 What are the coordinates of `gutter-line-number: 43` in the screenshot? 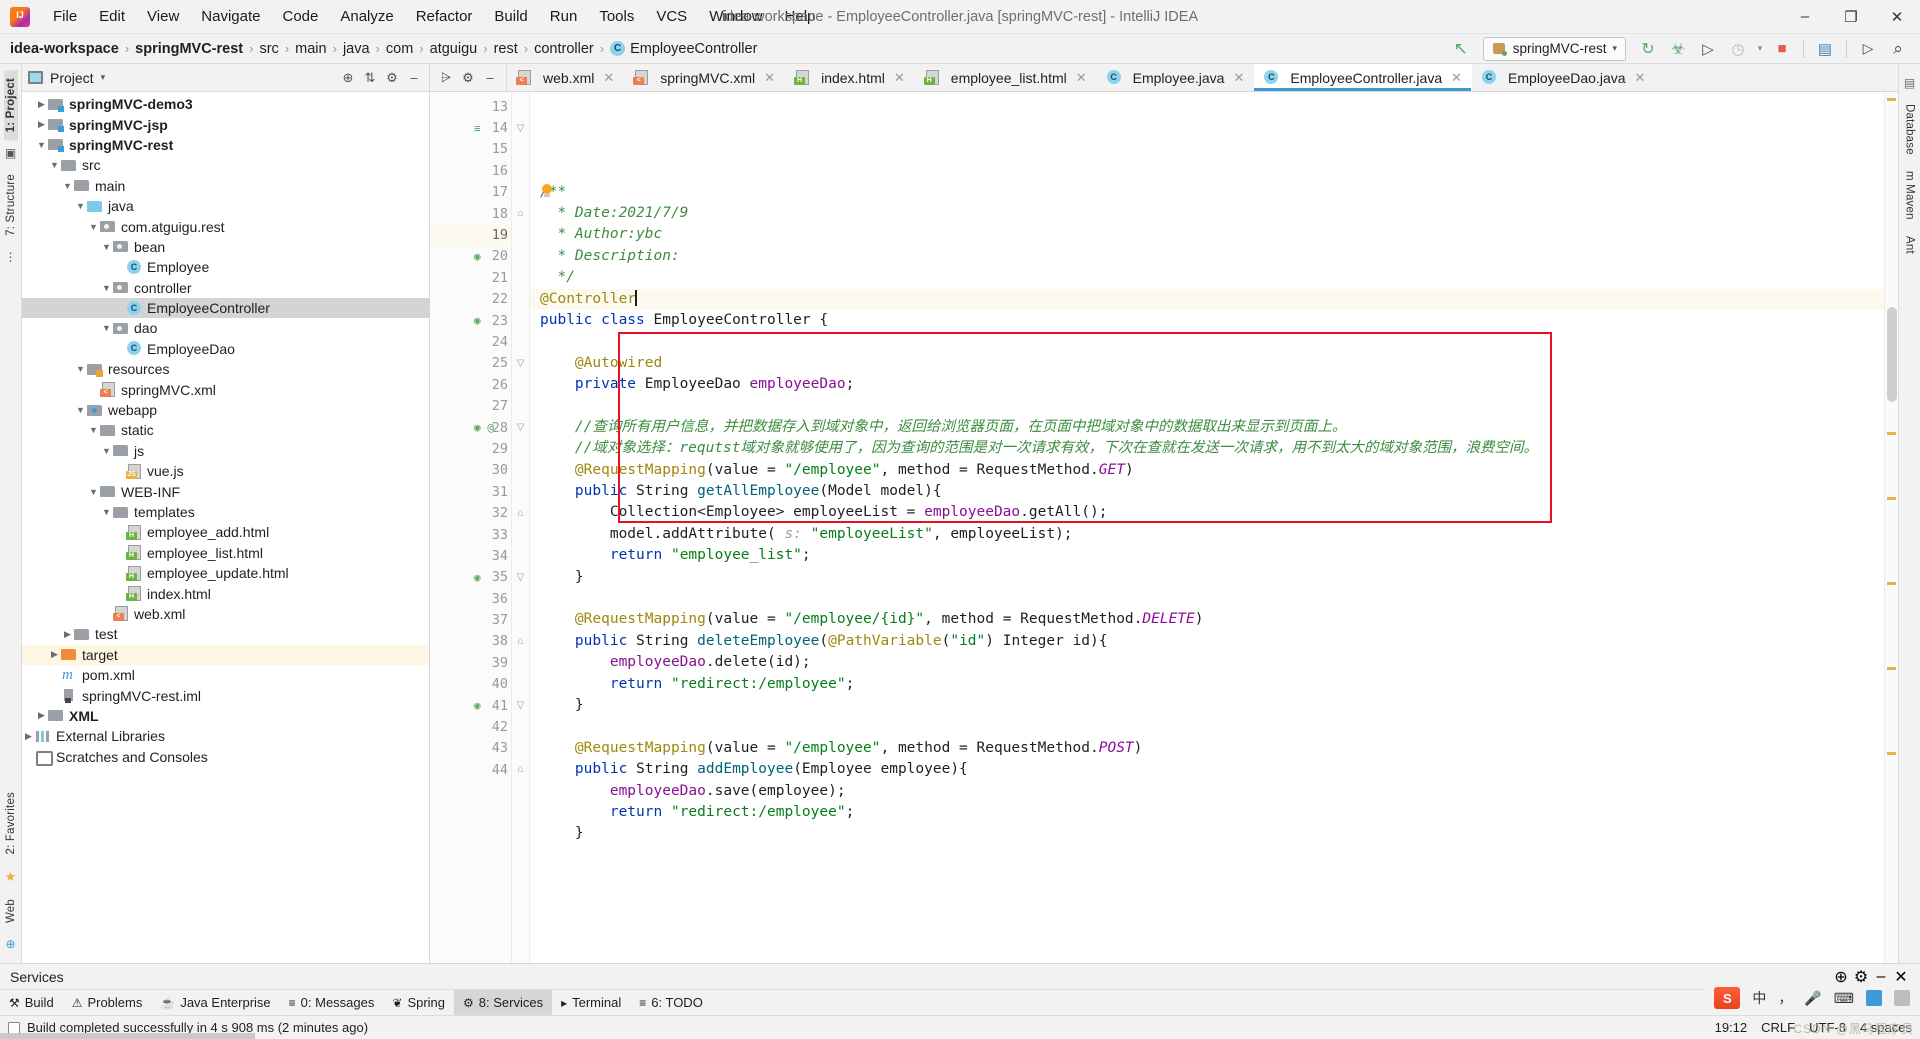 It's located at (470, 748).